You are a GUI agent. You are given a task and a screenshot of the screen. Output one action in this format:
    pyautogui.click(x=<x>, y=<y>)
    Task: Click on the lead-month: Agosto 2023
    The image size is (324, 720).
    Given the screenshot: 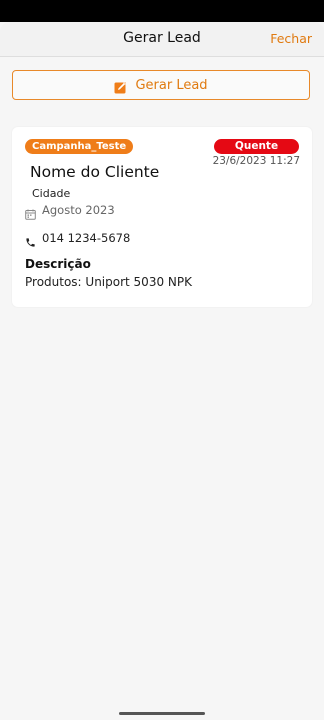 What is the action you would take?
    pyautogui.click(x=78, y=210)
    